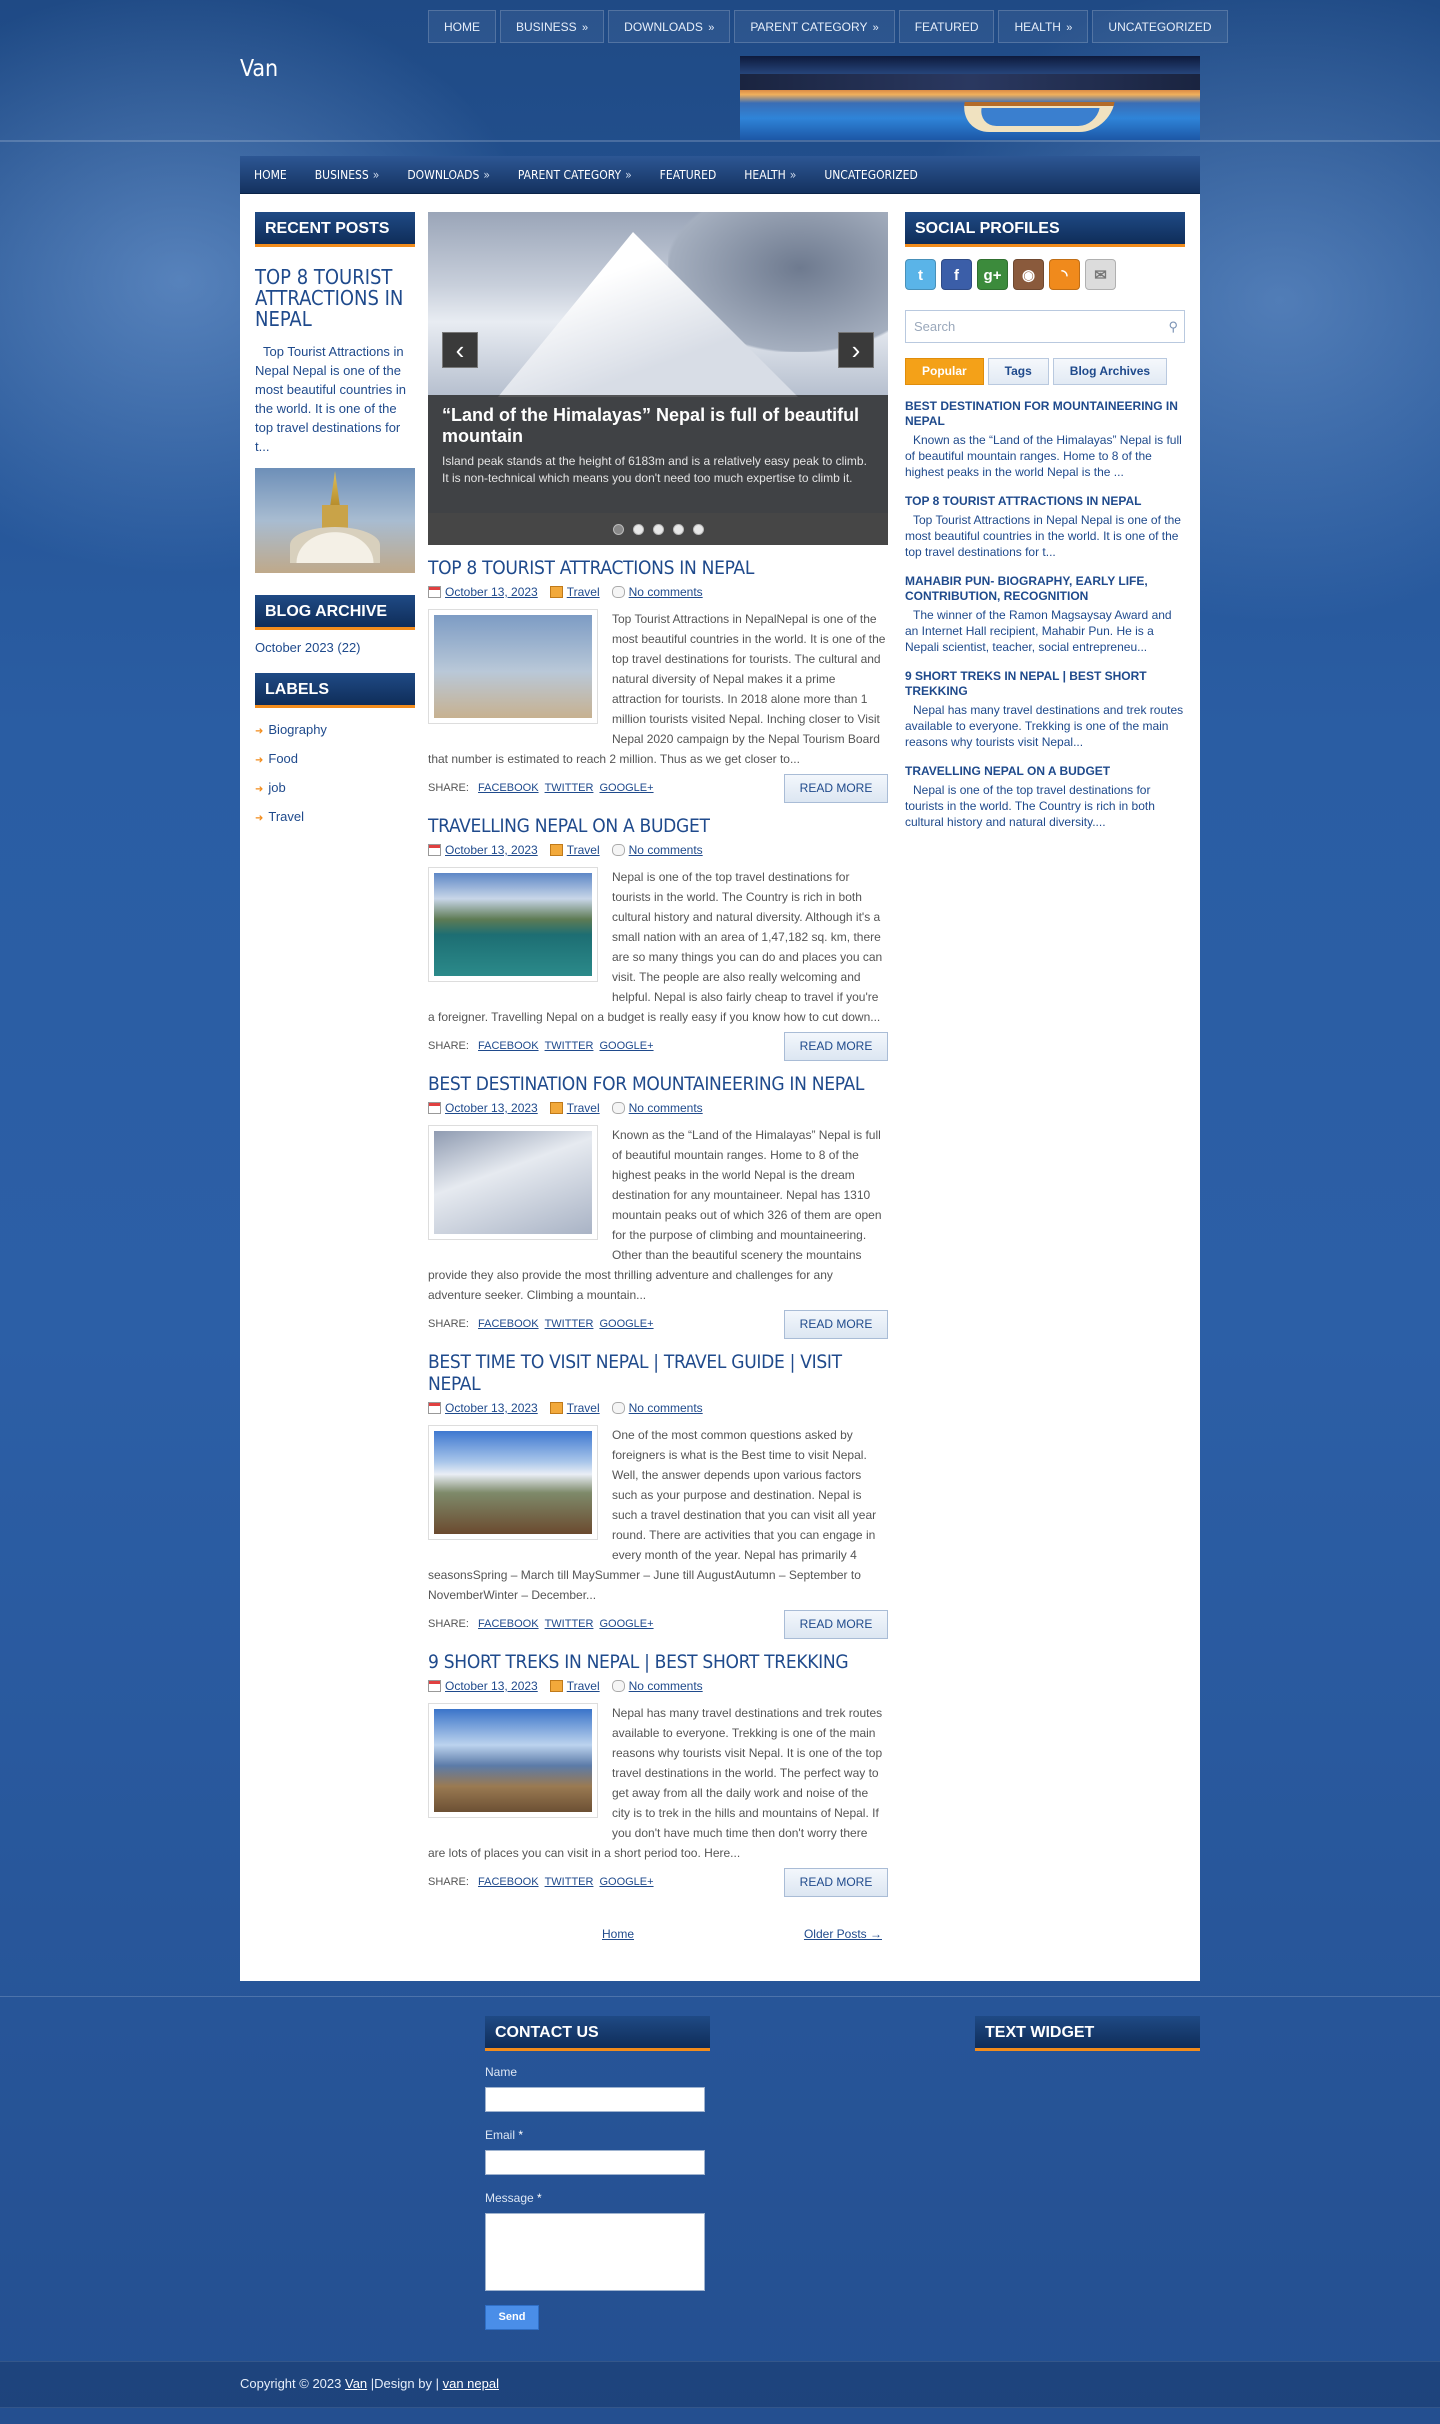 Image resolution: width=1440 pixels, height=2424 pixels. Describe the element at coordinates (595, 2162) in the screenshot. I see `email-field` at that location.